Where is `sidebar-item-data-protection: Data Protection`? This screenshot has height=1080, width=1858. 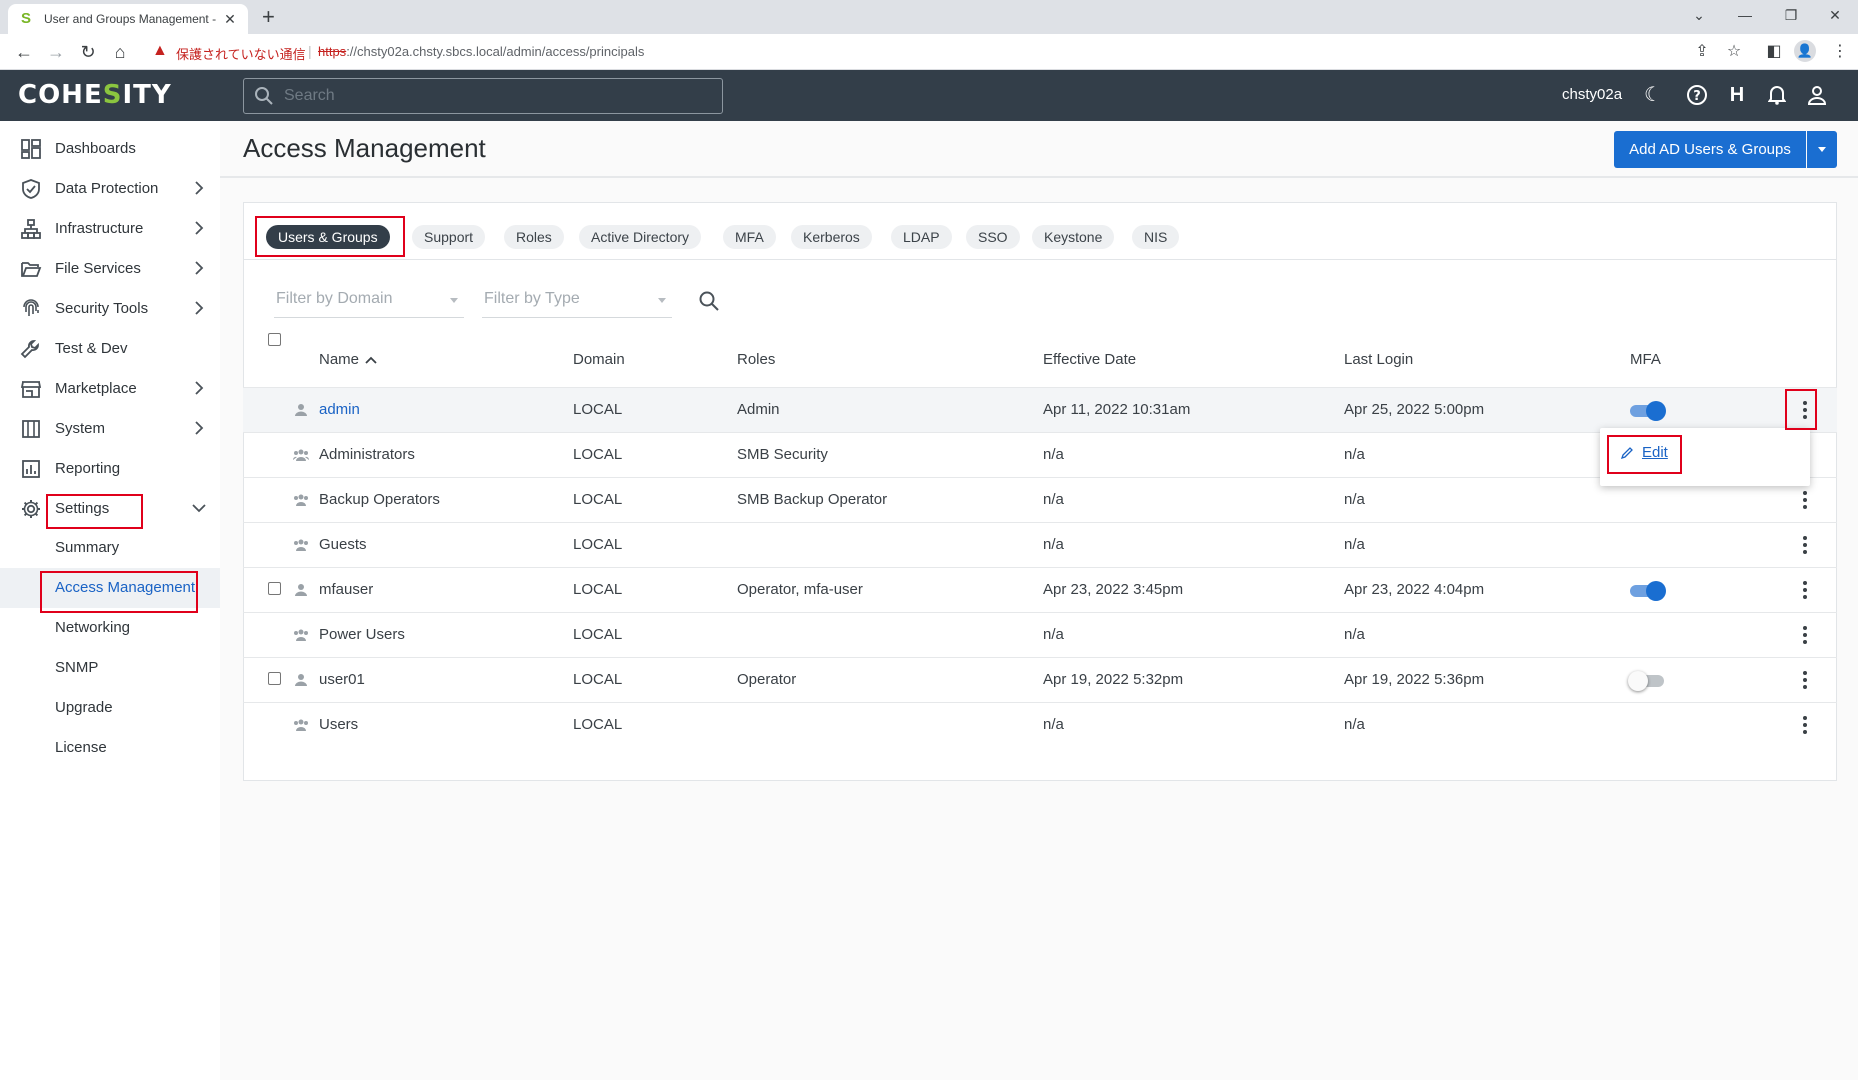 sidebar-item-data-protection: Data Protection is located at coordinates (110, 188).